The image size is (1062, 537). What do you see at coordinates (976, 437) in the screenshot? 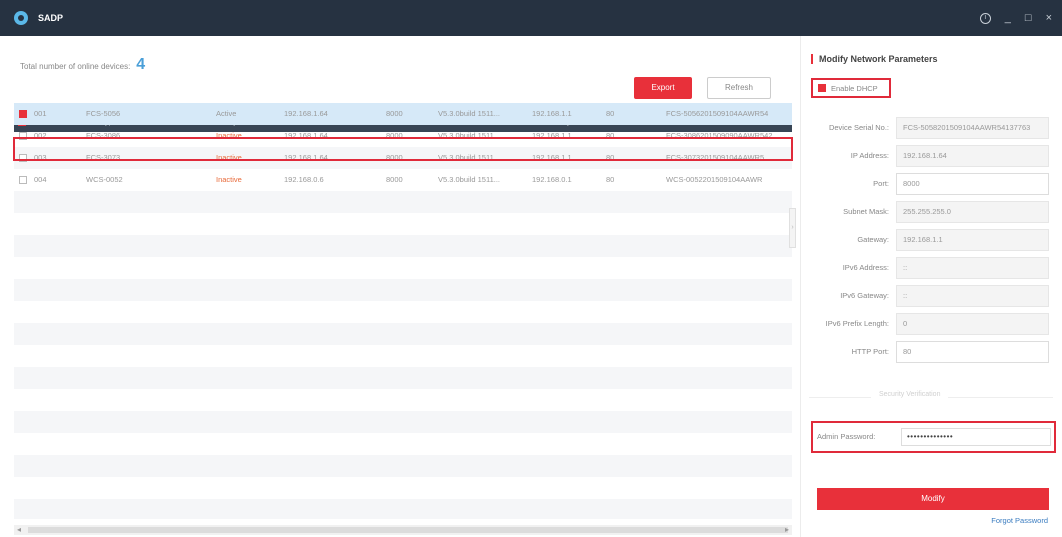
I see `admin-password-input: ••••••••••••••` at bounding box center [976, 437].